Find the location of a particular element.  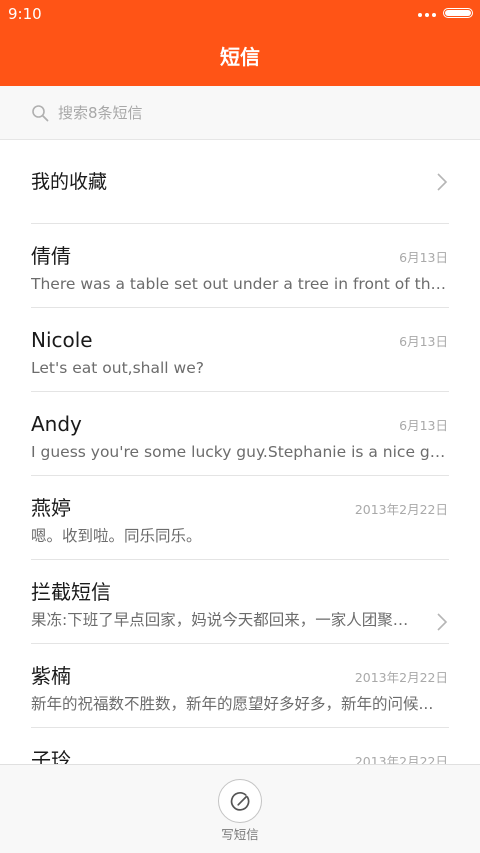

battery-icon is located at coordinates (458, 13).